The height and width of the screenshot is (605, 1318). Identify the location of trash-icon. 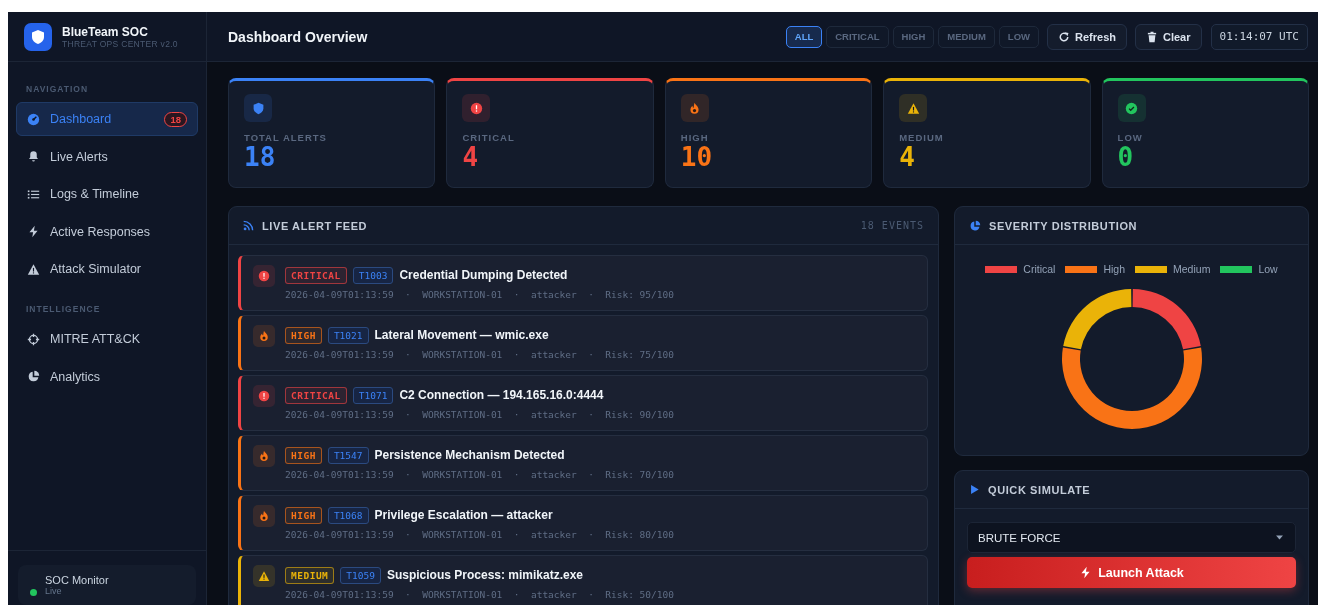
(1152, 36).